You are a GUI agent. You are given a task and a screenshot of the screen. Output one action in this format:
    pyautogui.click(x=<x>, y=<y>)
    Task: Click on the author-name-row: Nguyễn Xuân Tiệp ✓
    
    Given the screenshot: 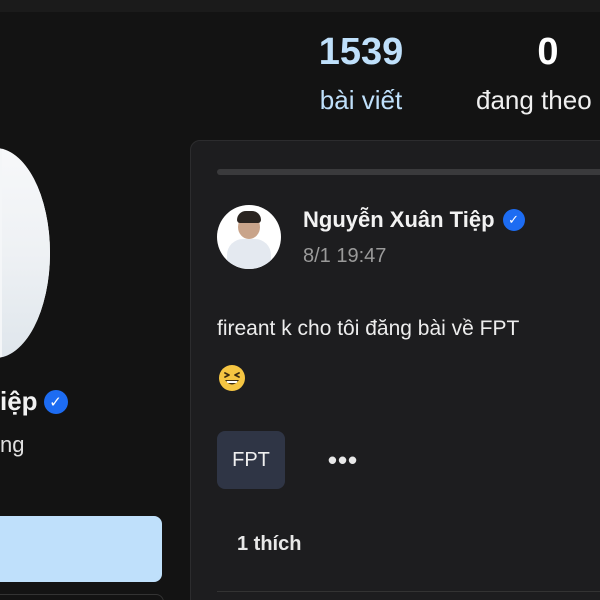 What is the action you would take?
    pyautogui.click(x=414, y=220)
    